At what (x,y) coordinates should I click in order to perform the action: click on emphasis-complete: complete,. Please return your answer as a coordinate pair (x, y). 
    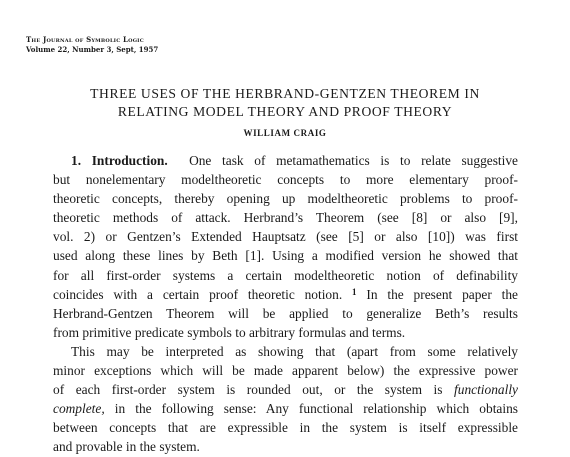
    Looking at the image, I should click on (79, 409).